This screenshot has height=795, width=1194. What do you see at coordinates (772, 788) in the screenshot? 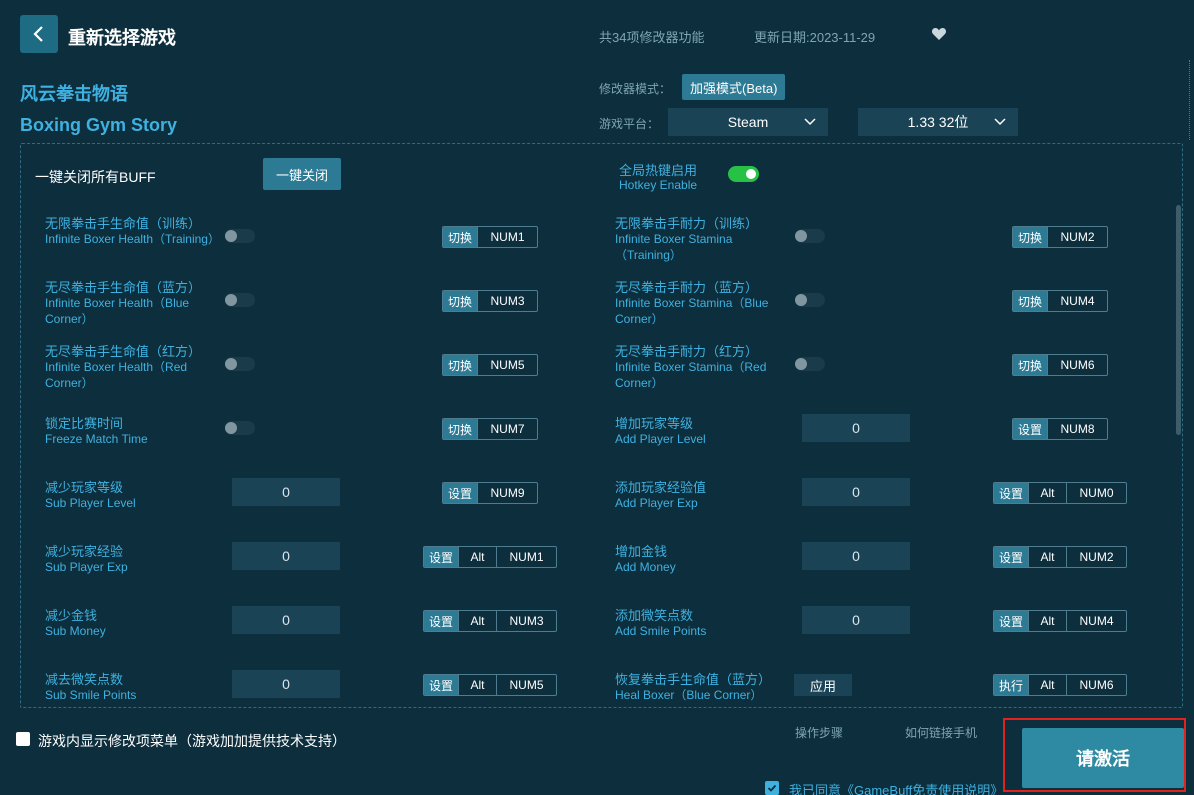
I see `agree-checkbox` at bounding box center [772, 788].